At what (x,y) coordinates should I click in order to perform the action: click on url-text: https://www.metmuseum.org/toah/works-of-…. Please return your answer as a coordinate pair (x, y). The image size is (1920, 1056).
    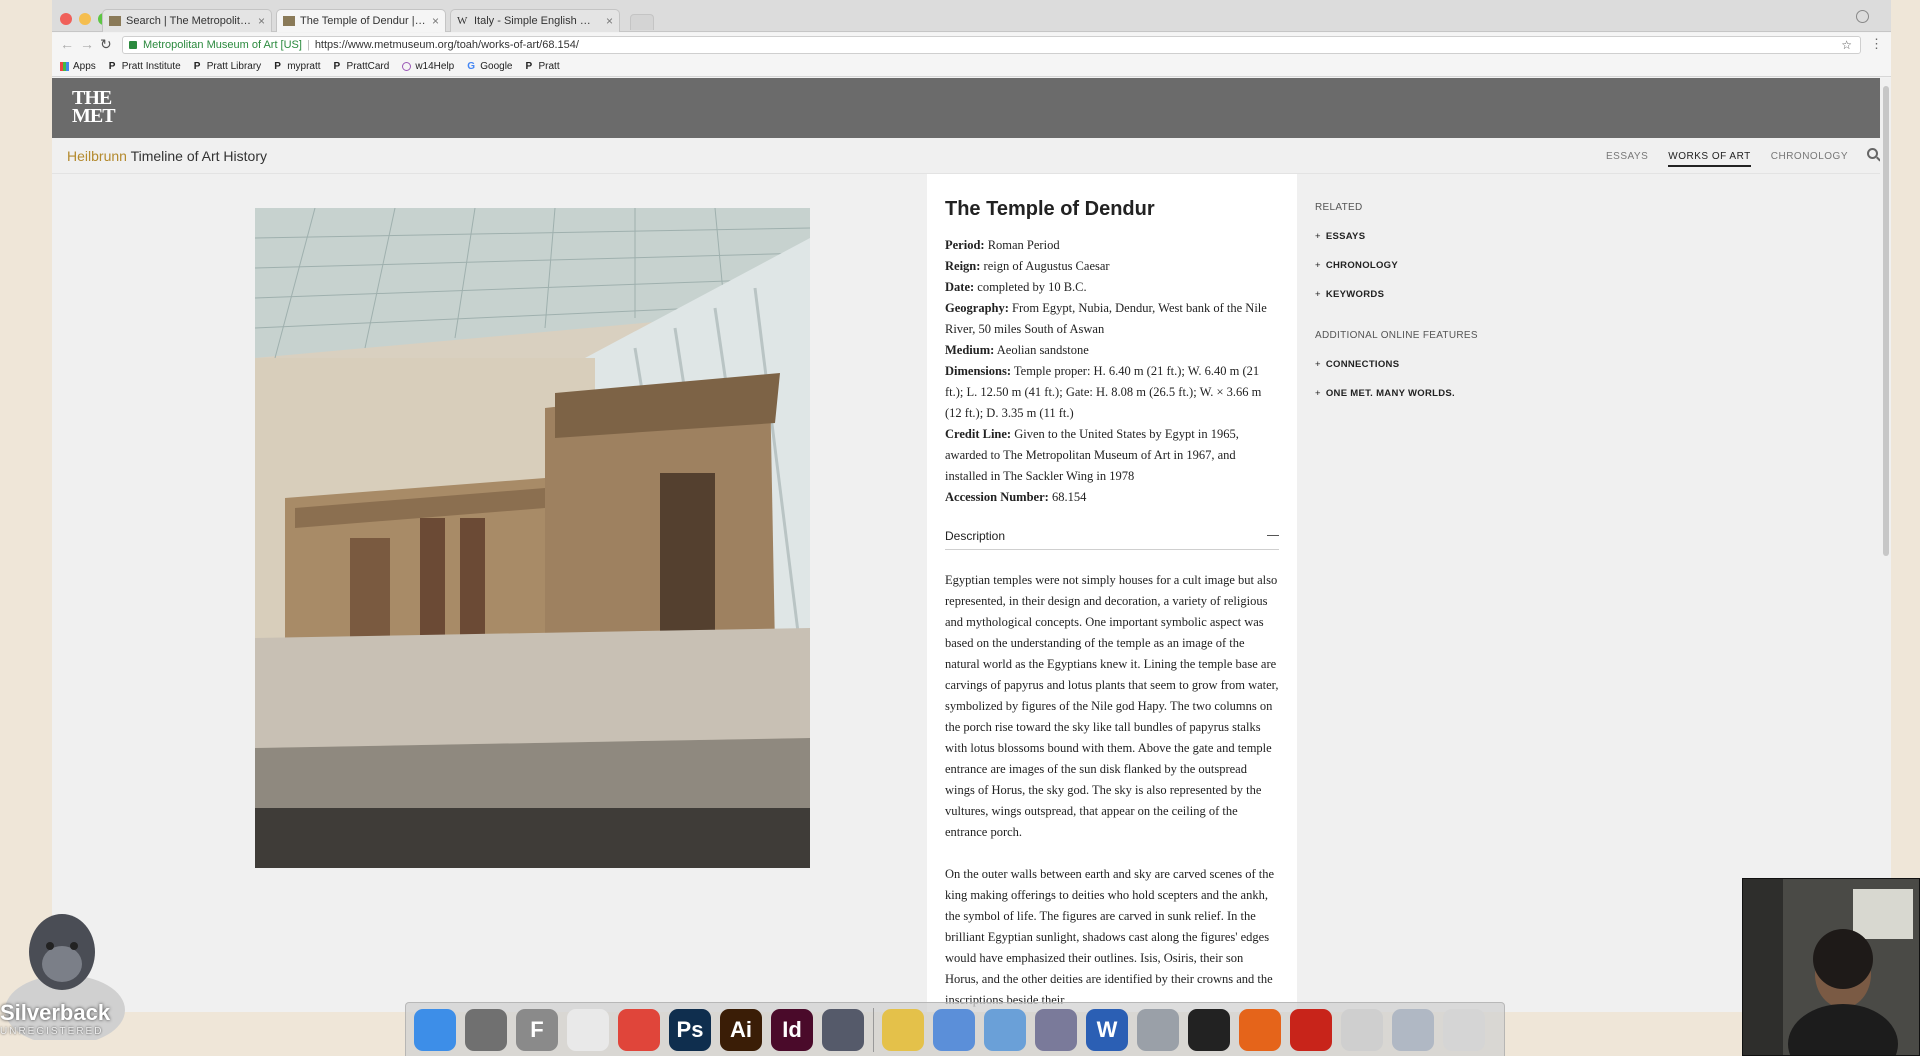
    Looking at the image, I should click on (446, 45).